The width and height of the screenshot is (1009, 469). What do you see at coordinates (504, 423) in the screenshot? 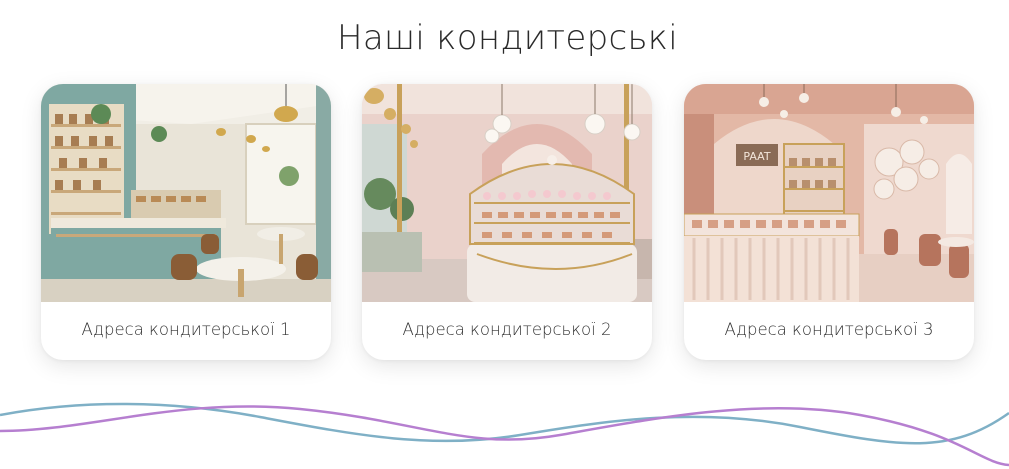
I see `wave-teal-line` at bounding box center [504, 423].